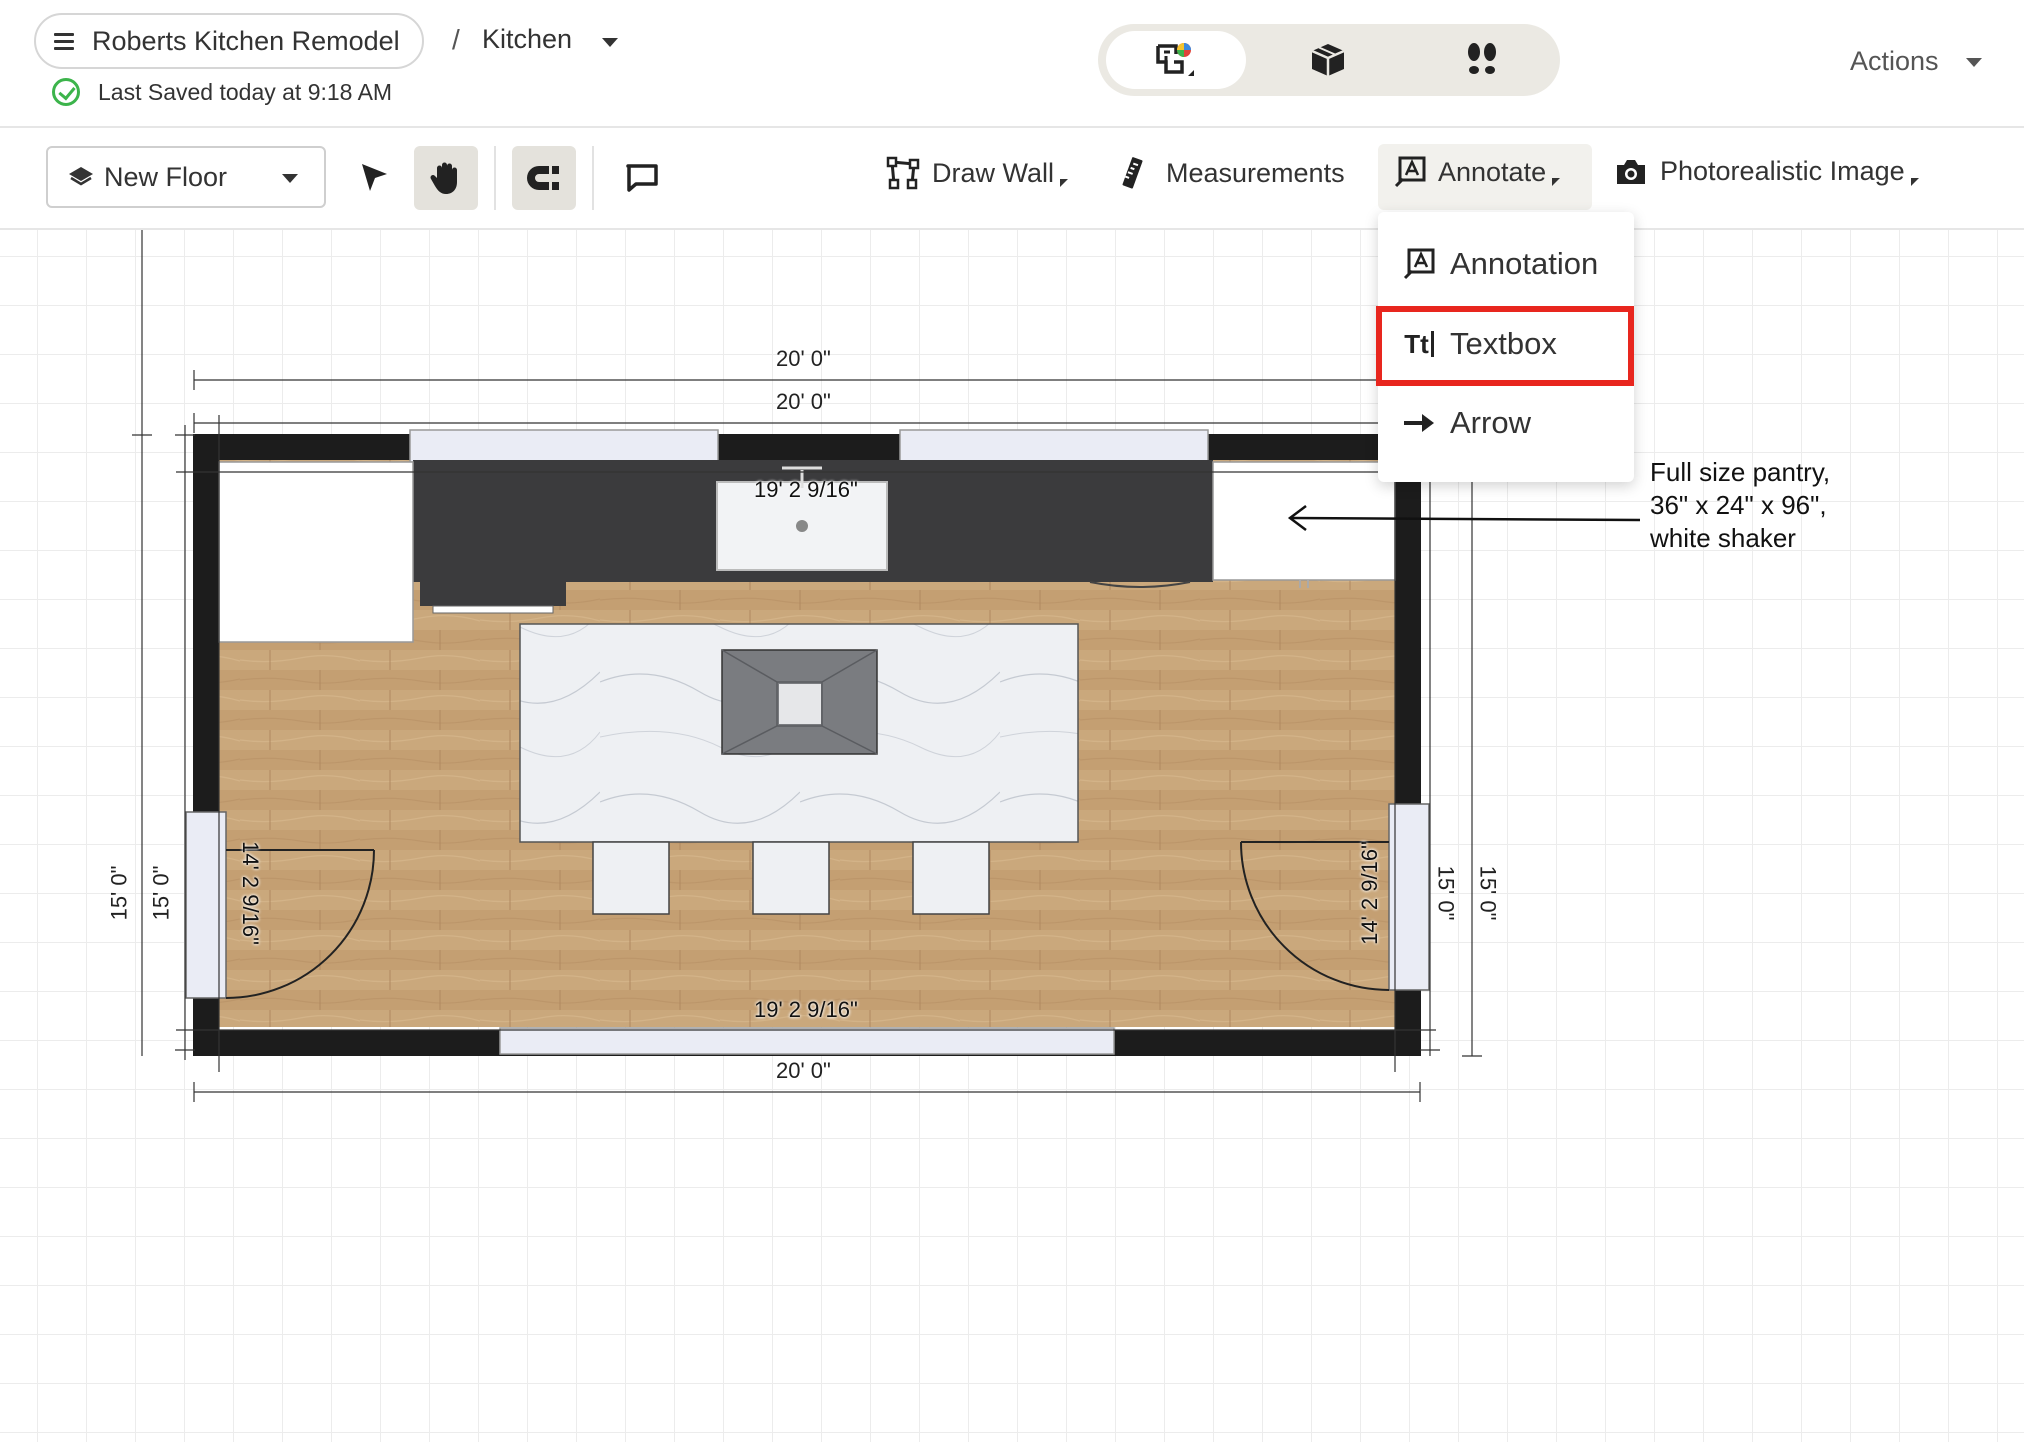 This screenshot has height=1442, width=2024. Describe the element at coordinates (807, 447) in the screenshot. I see `wall-top` at that location.